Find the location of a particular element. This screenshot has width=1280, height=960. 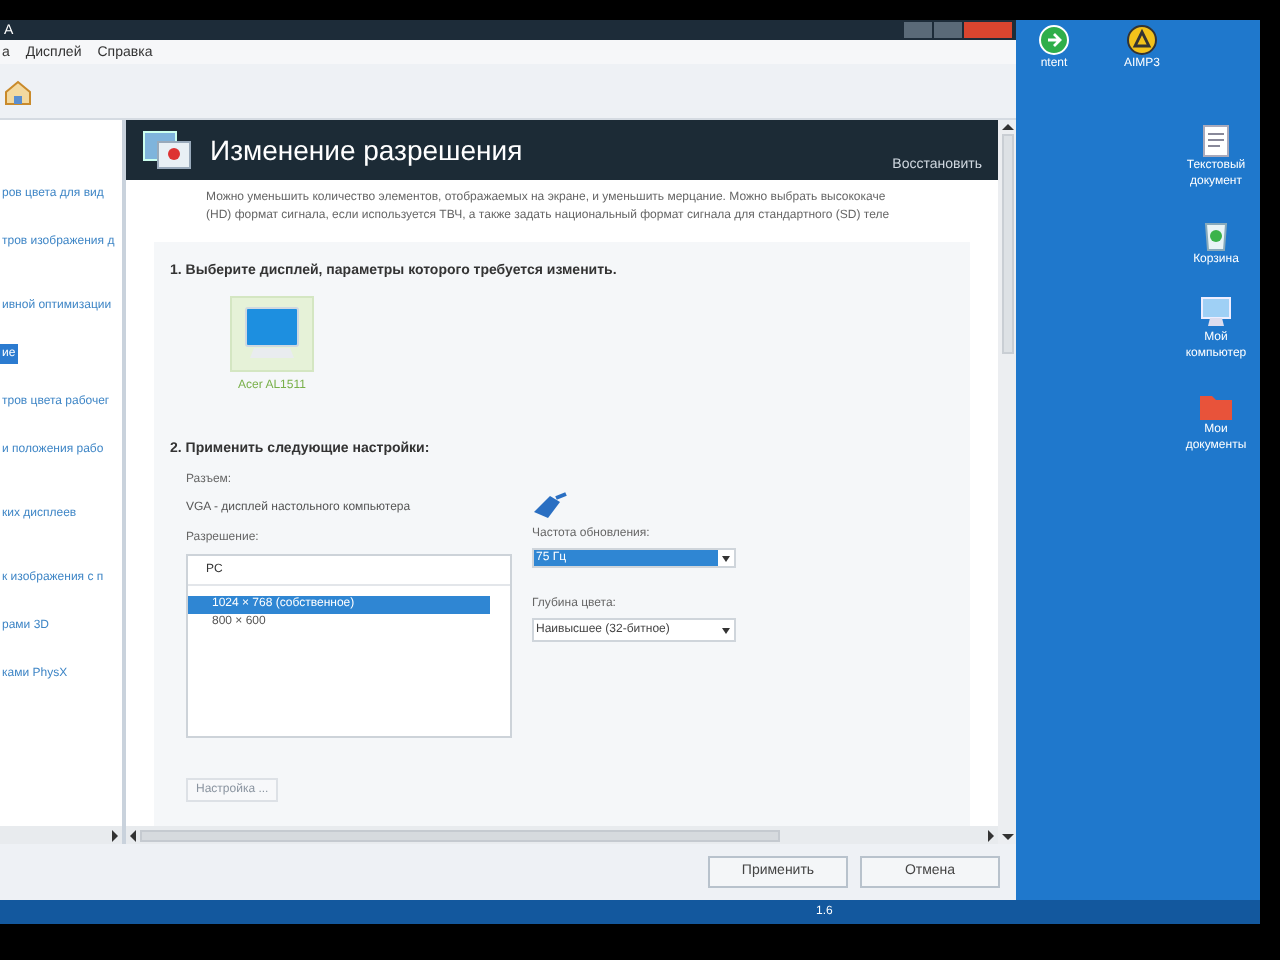

connector-cable-icon is located at coordinates (550, 506).